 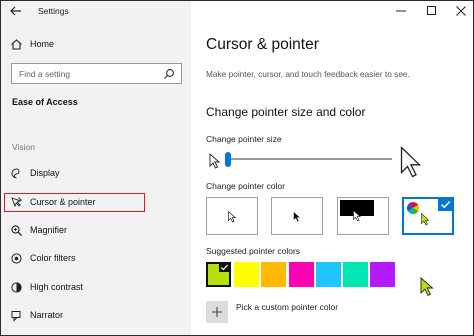 I want to click on pointer-size-slider-track, so click(x=310, y=159).